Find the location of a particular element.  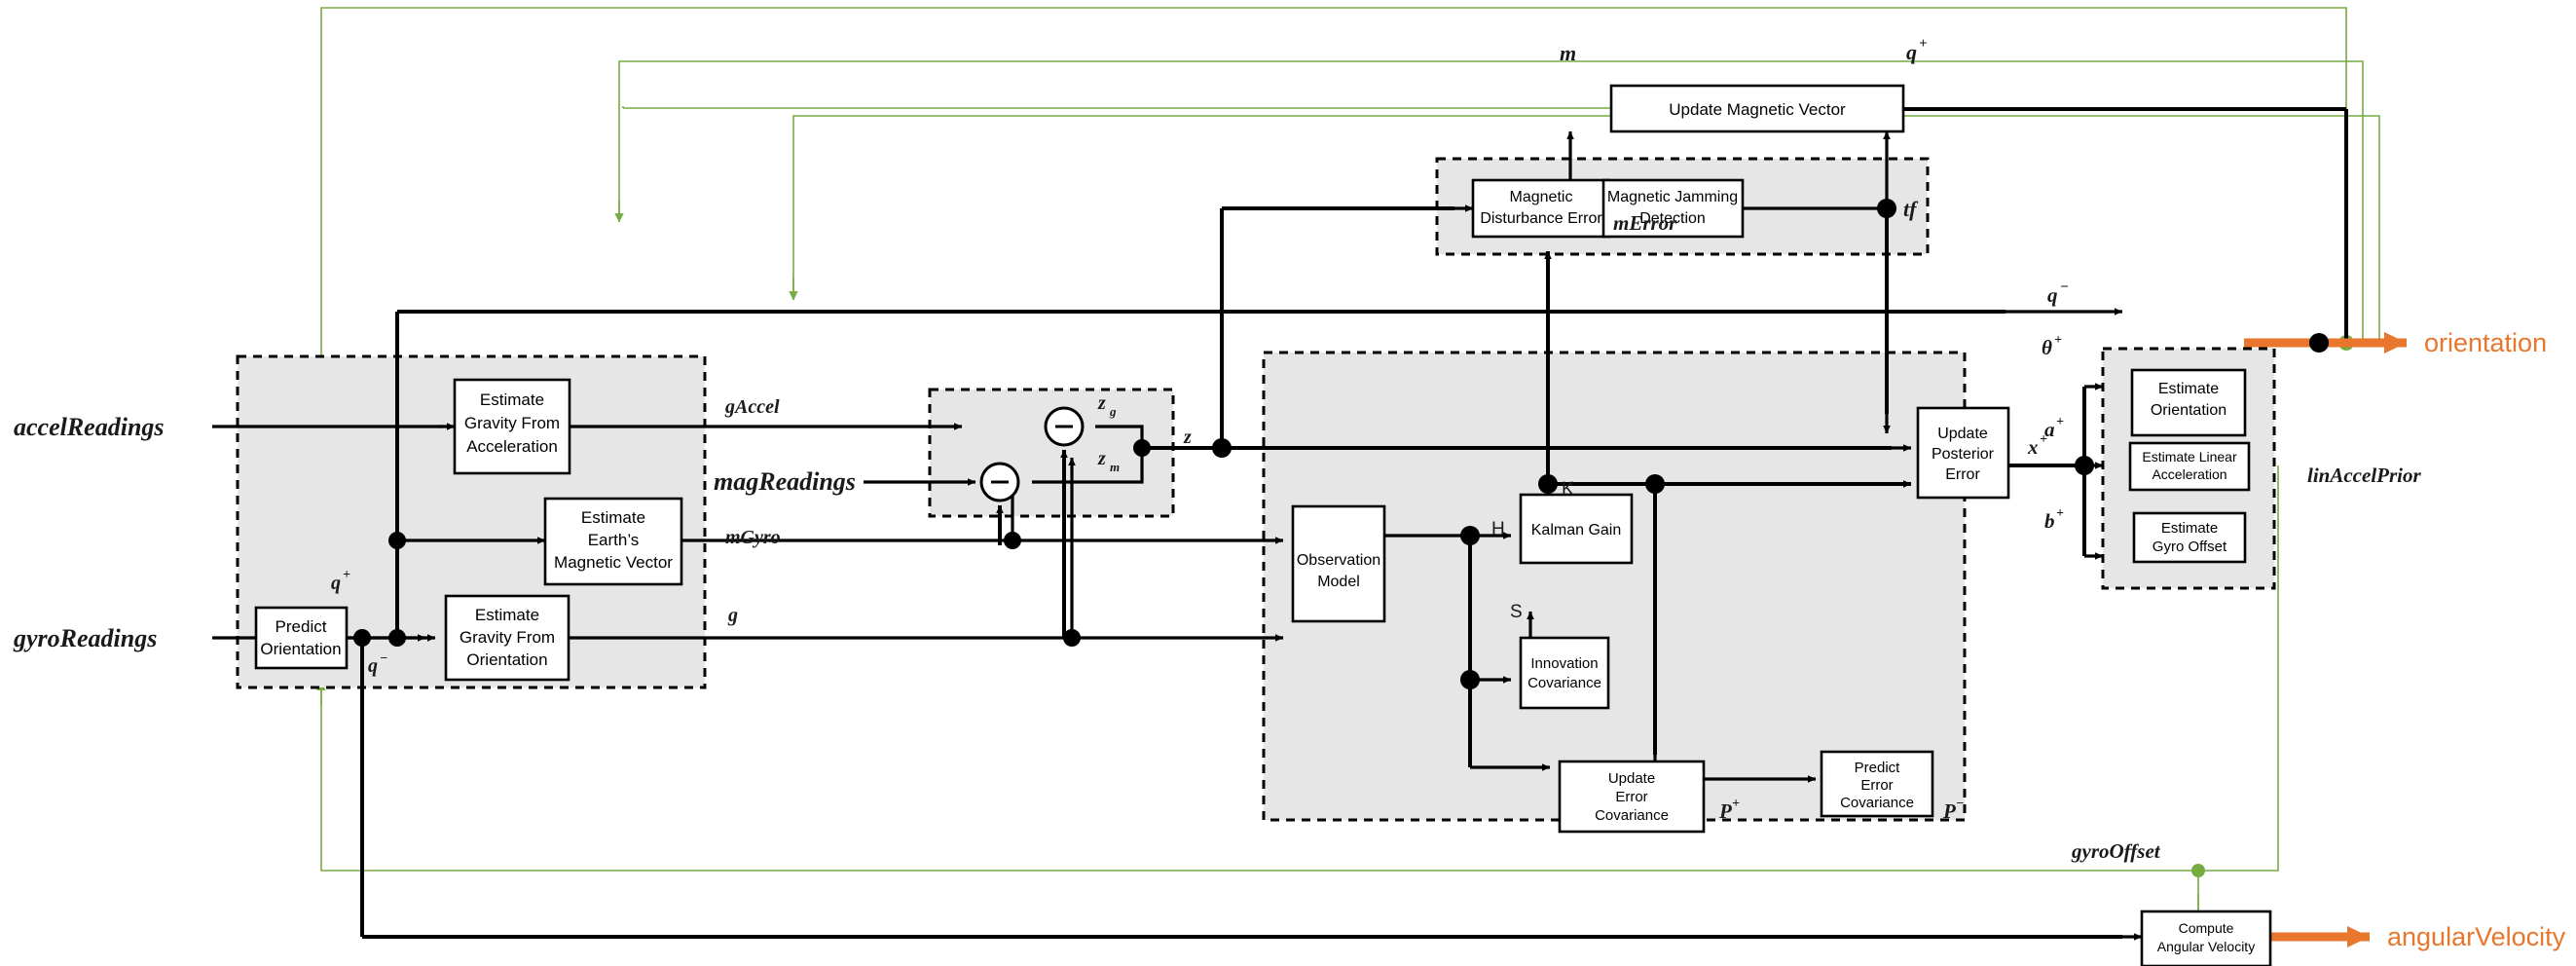

junction-K is located at coordinates (1548, 484).